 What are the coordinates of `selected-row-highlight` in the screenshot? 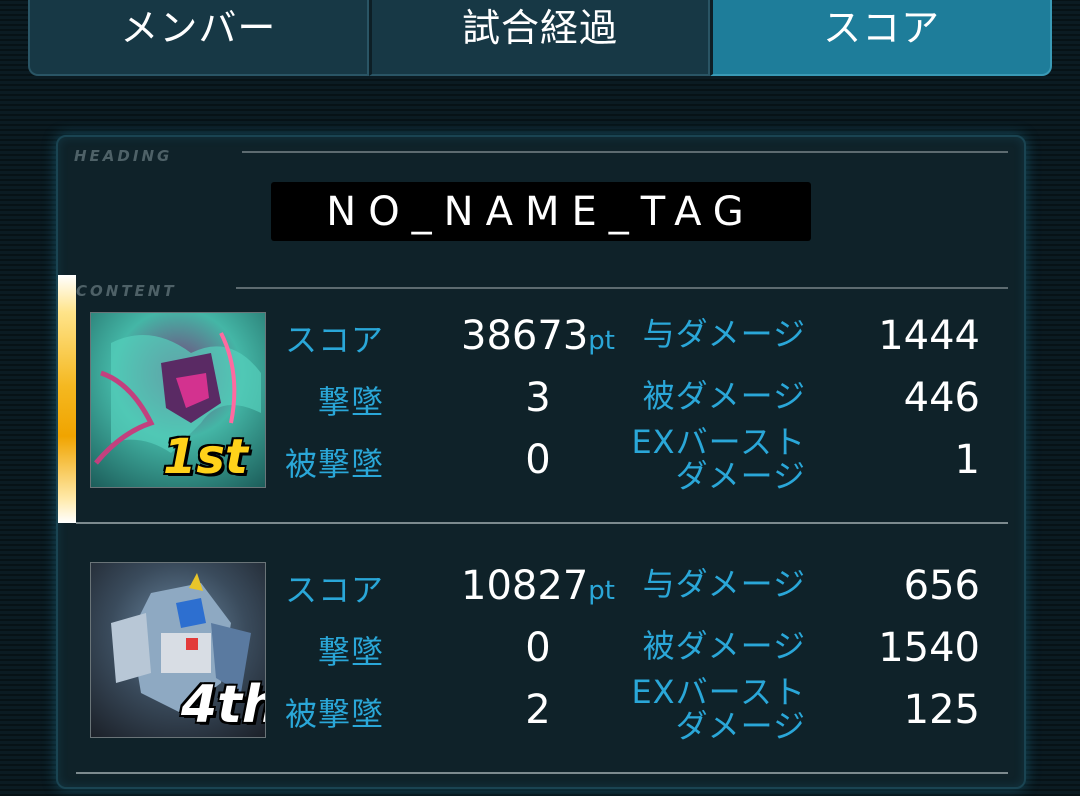 It's located at (67, 399).